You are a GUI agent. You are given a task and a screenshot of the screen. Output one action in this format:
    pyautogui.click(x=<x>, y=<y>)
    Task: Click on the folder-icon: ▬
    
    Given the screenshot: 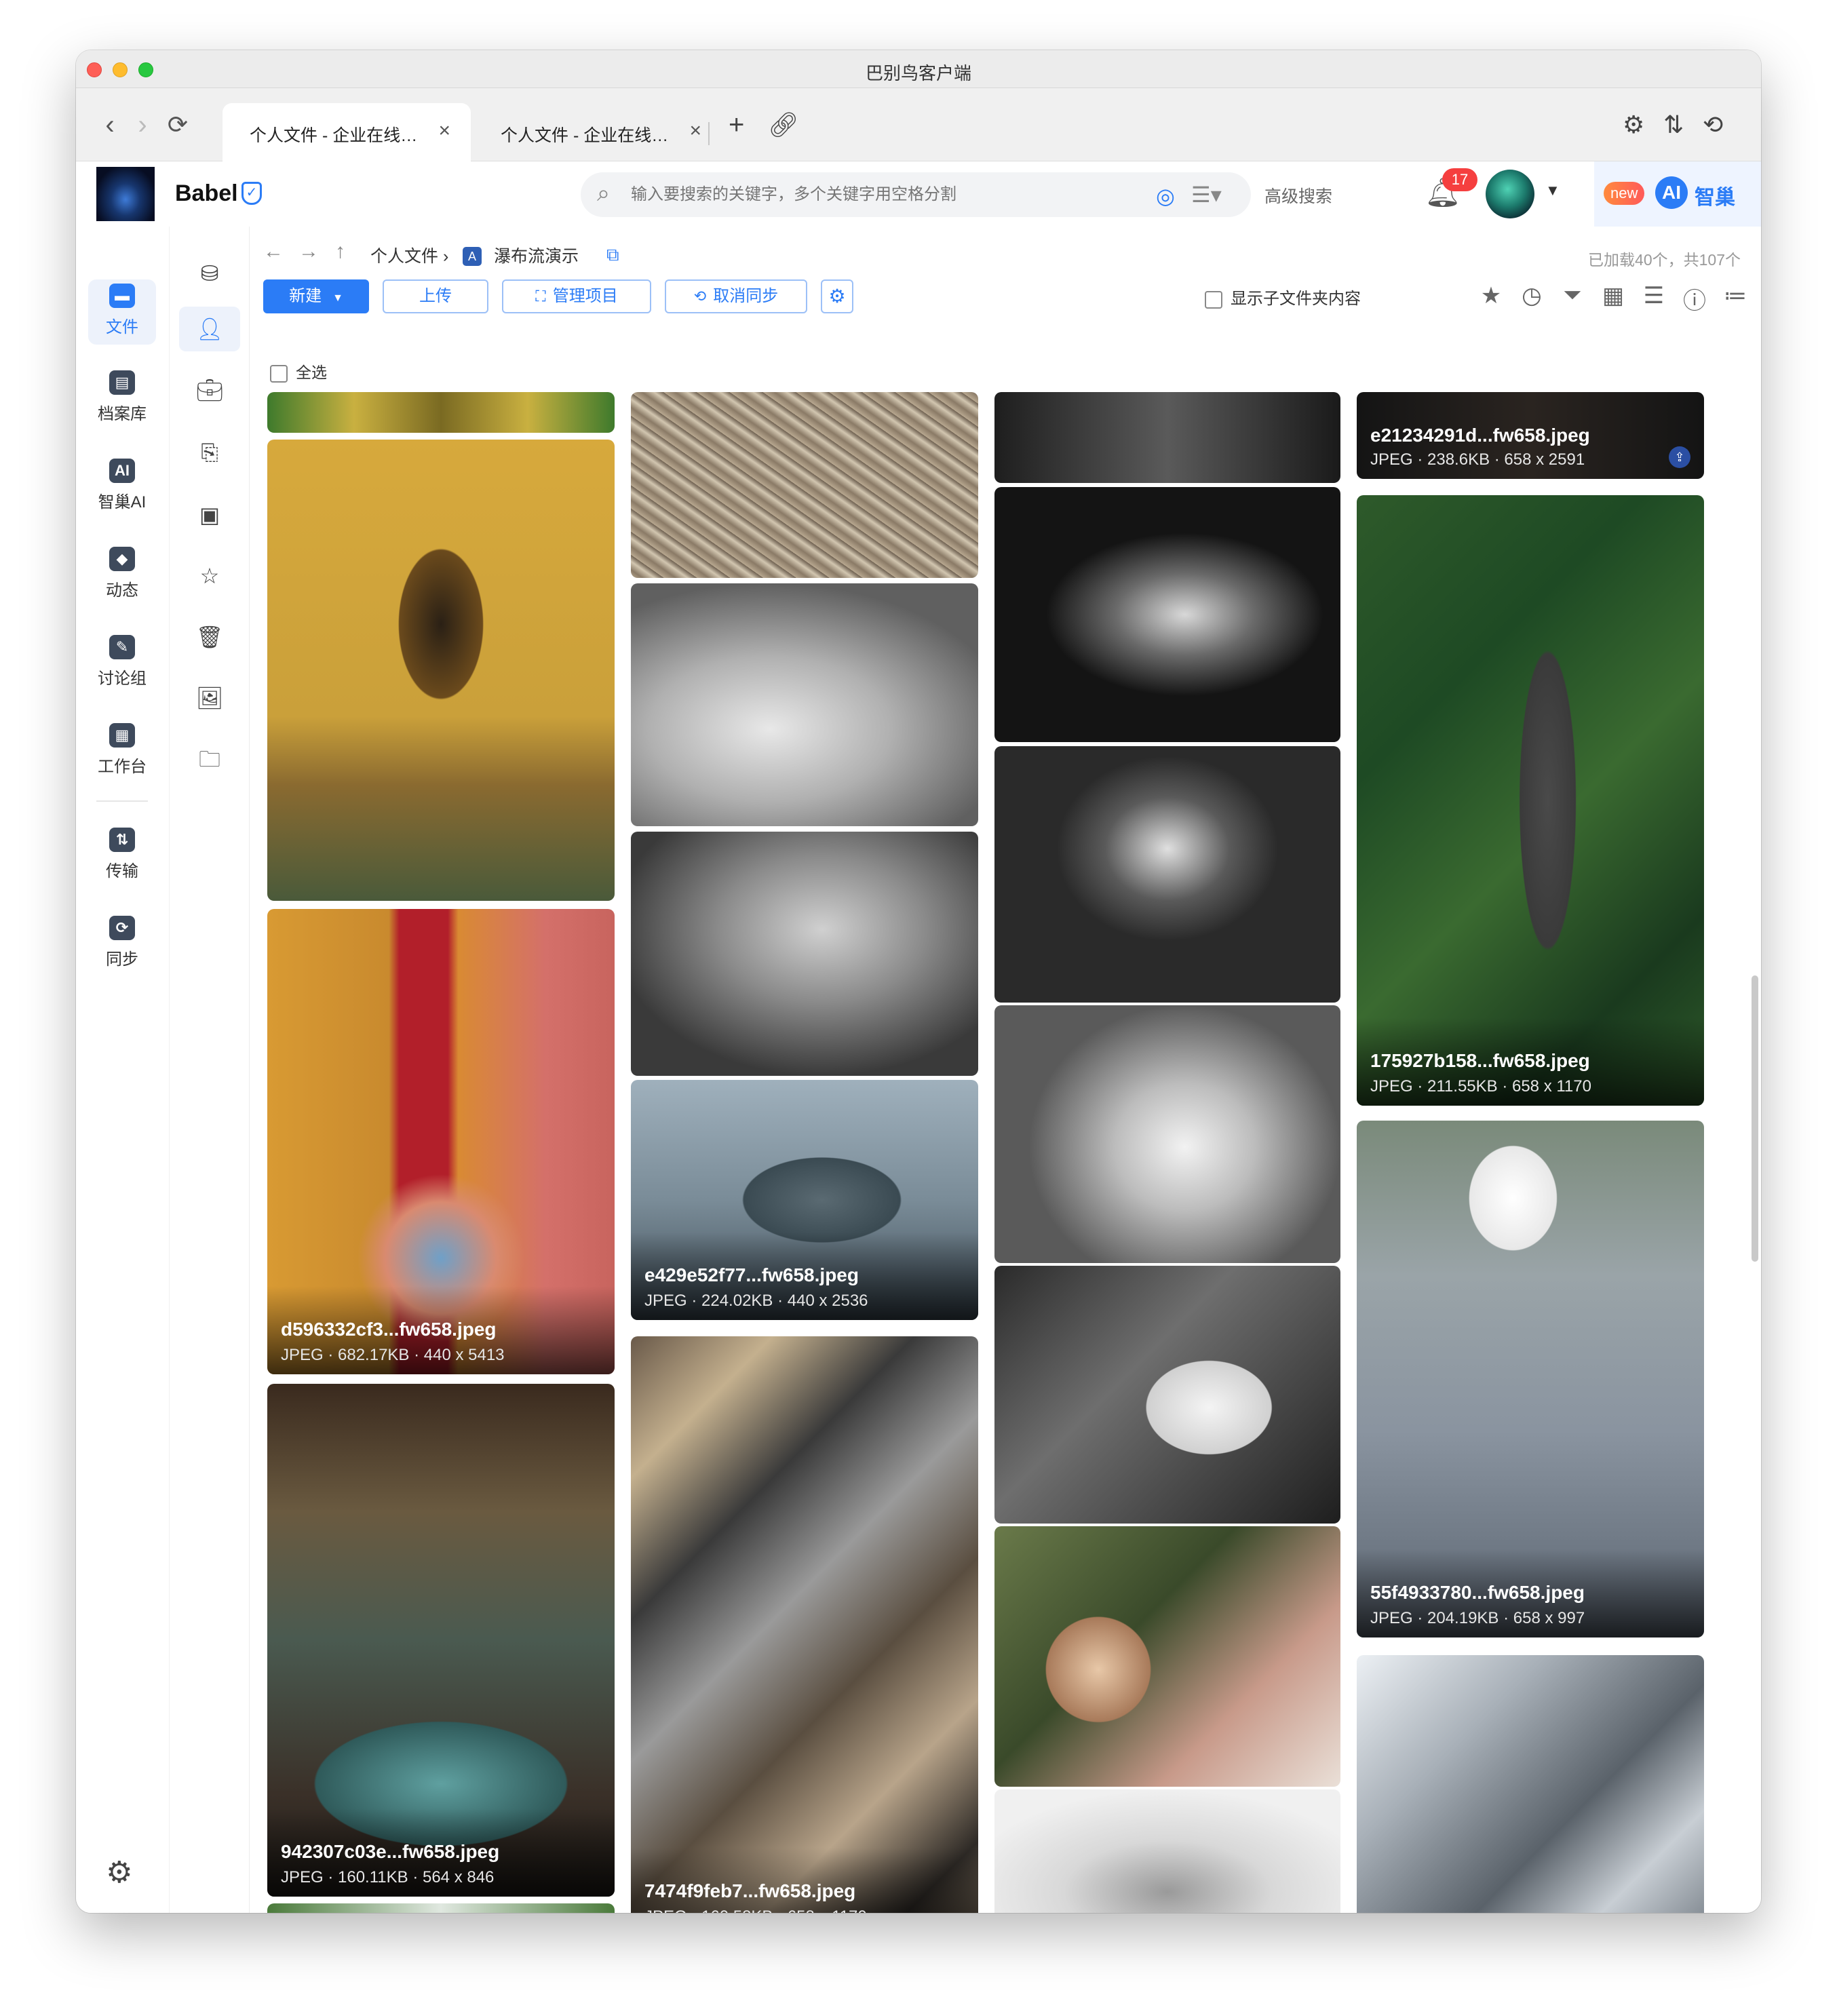 What is the action you would take?
    pyautogui.click(x=122, y=296)
    